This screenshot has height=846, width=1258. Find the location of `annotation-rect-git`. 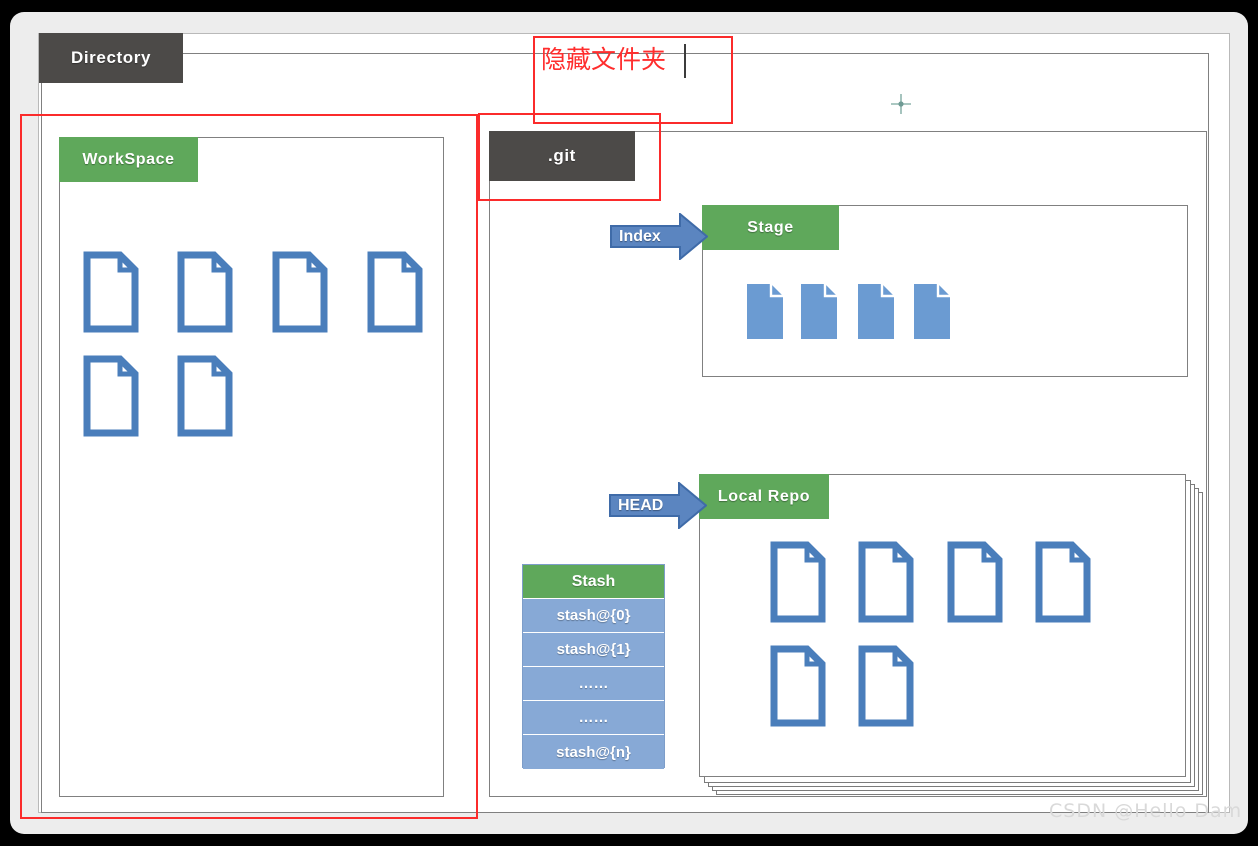

annotation-rect-git is located at coordinates (569, 157).